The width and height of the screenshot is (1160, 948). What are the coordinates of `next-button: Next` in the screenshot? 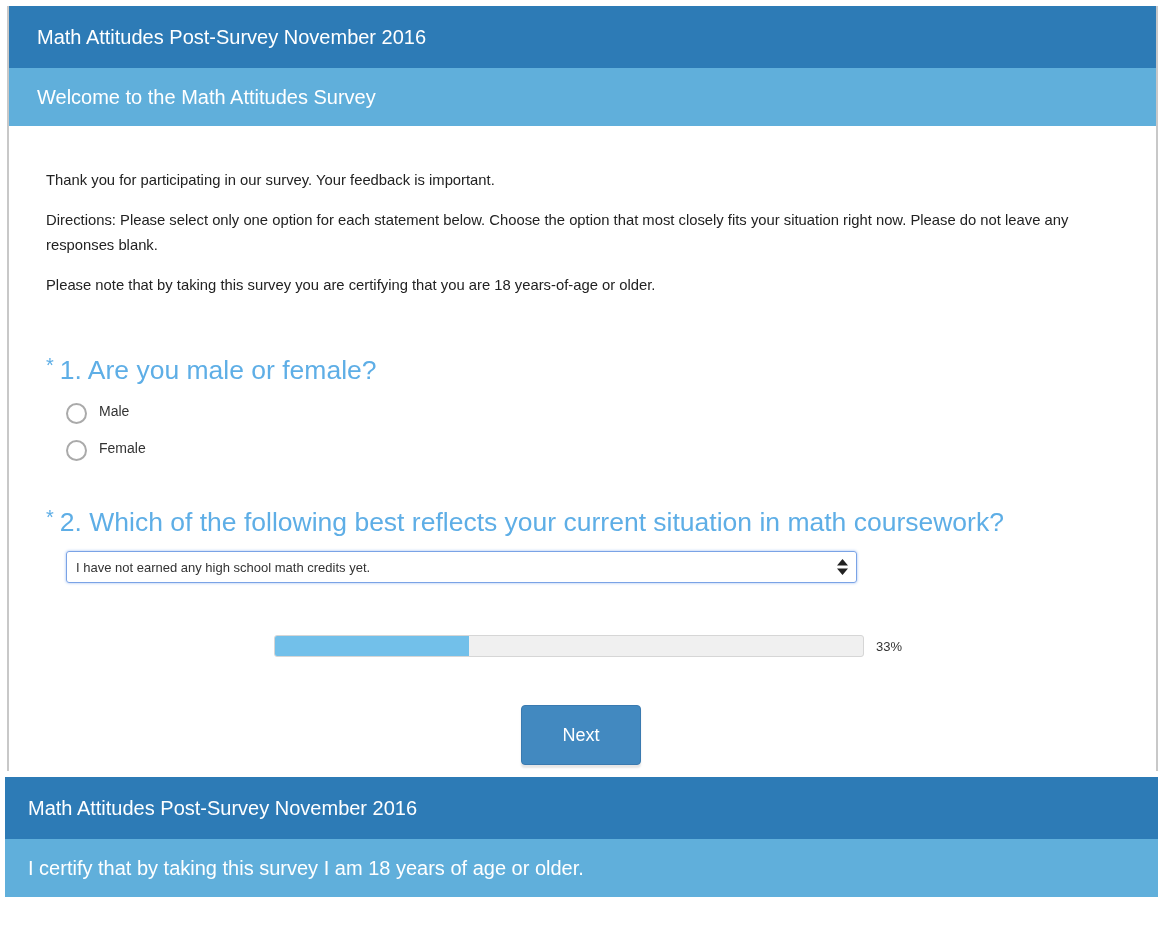 It's located at (581, 735).